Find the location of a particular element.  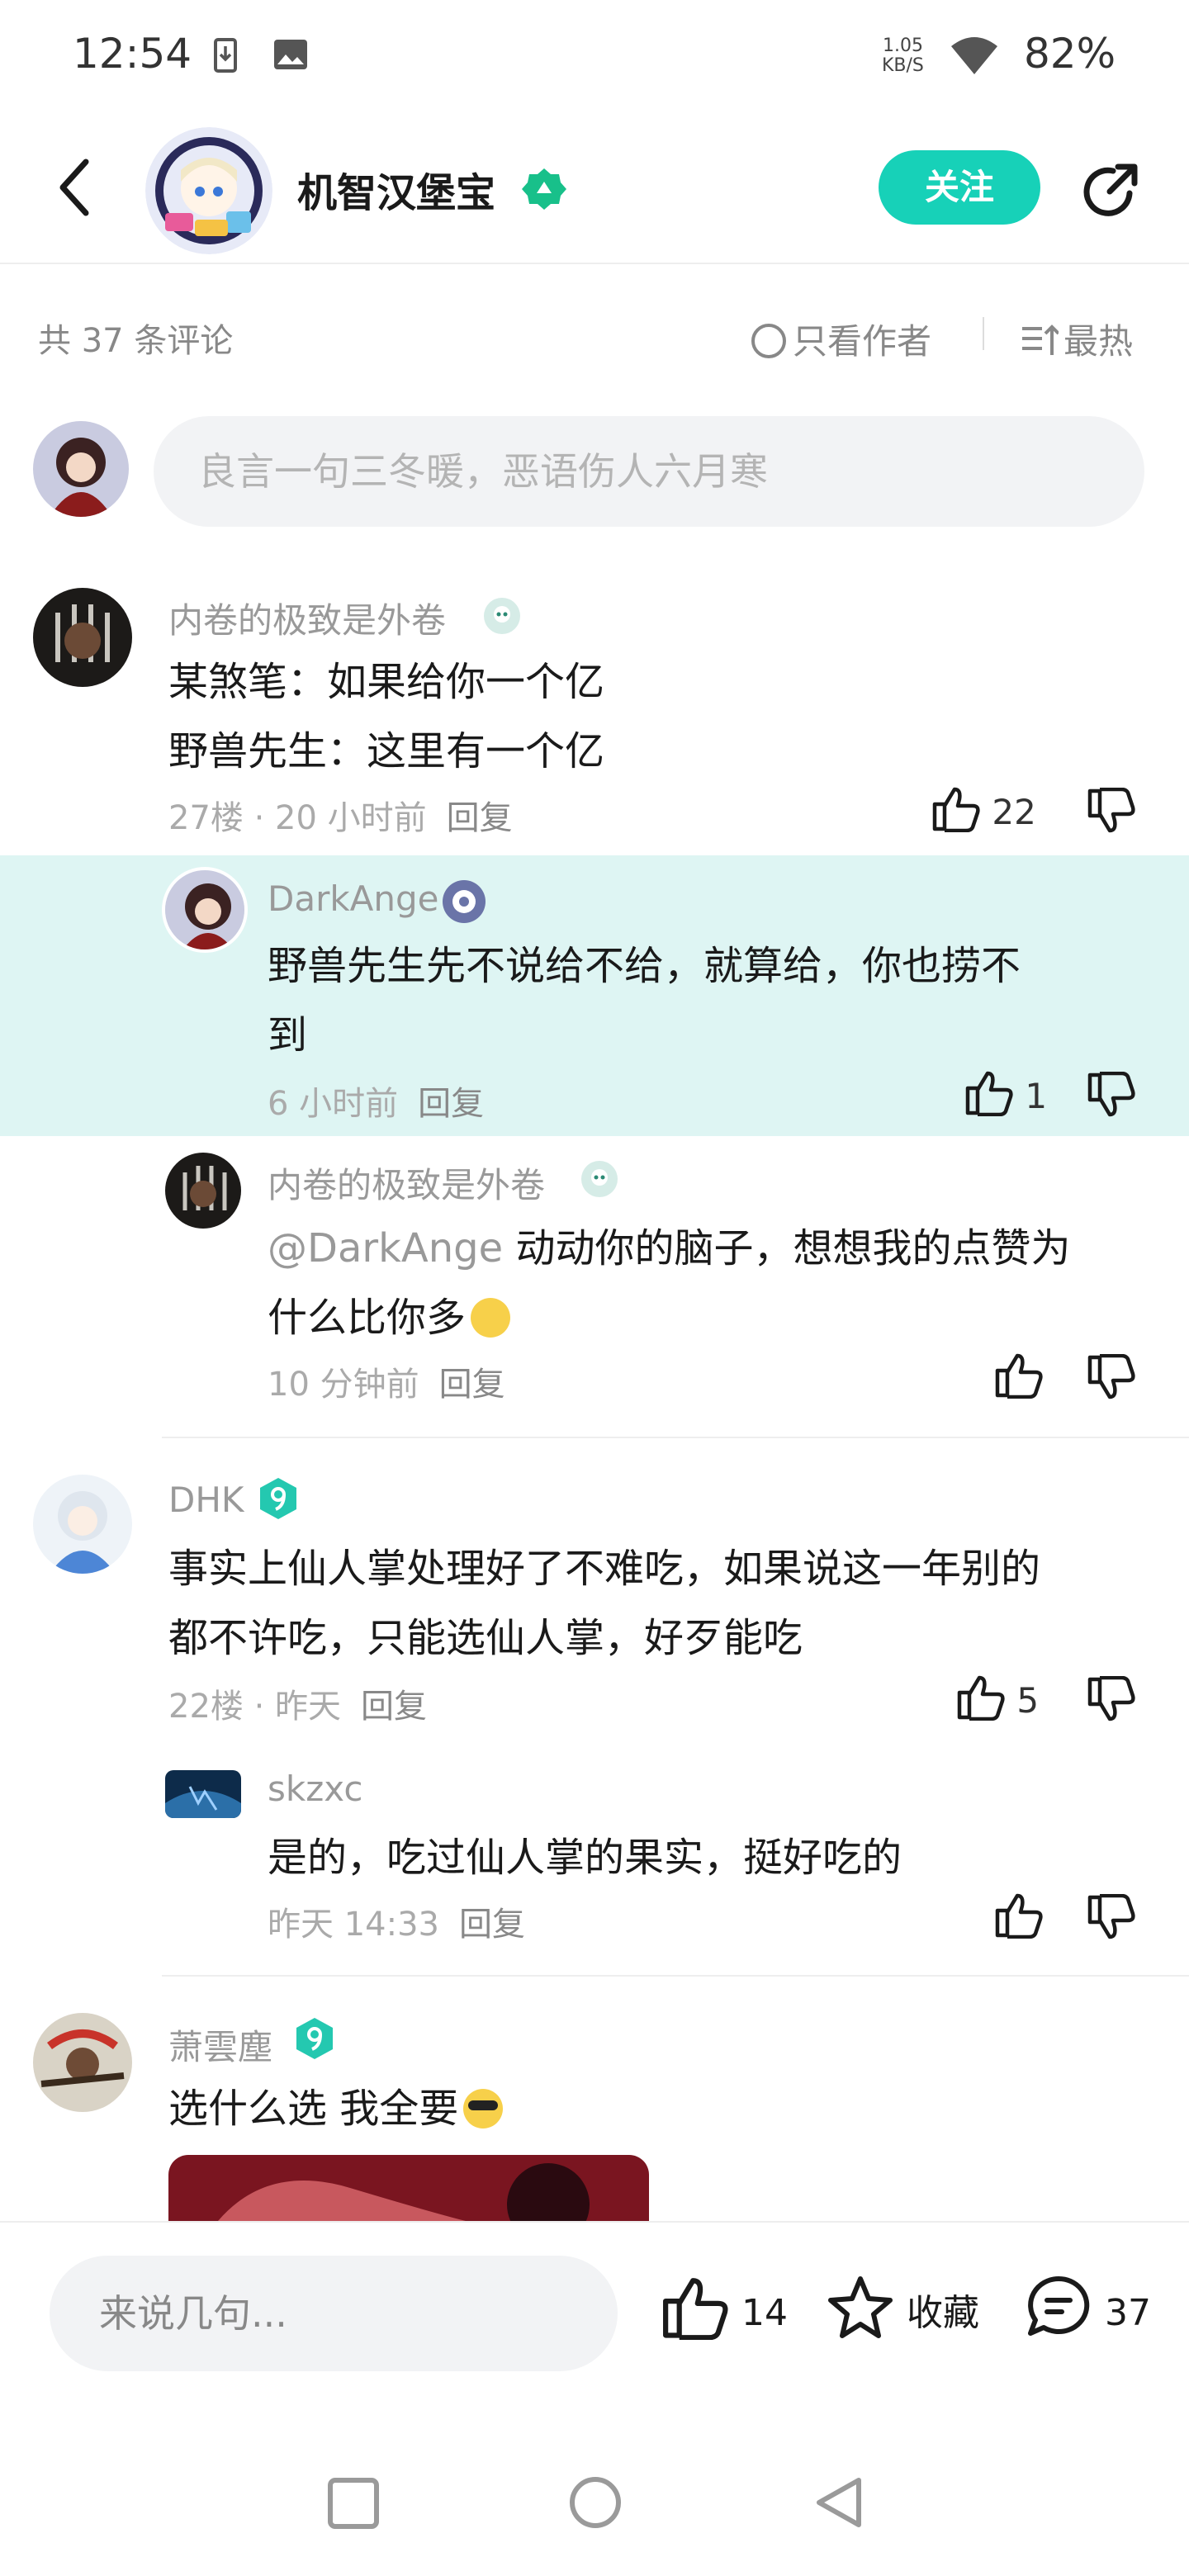

comment-text: 选什么选 我全要 is located at coordinates (336, 2108).